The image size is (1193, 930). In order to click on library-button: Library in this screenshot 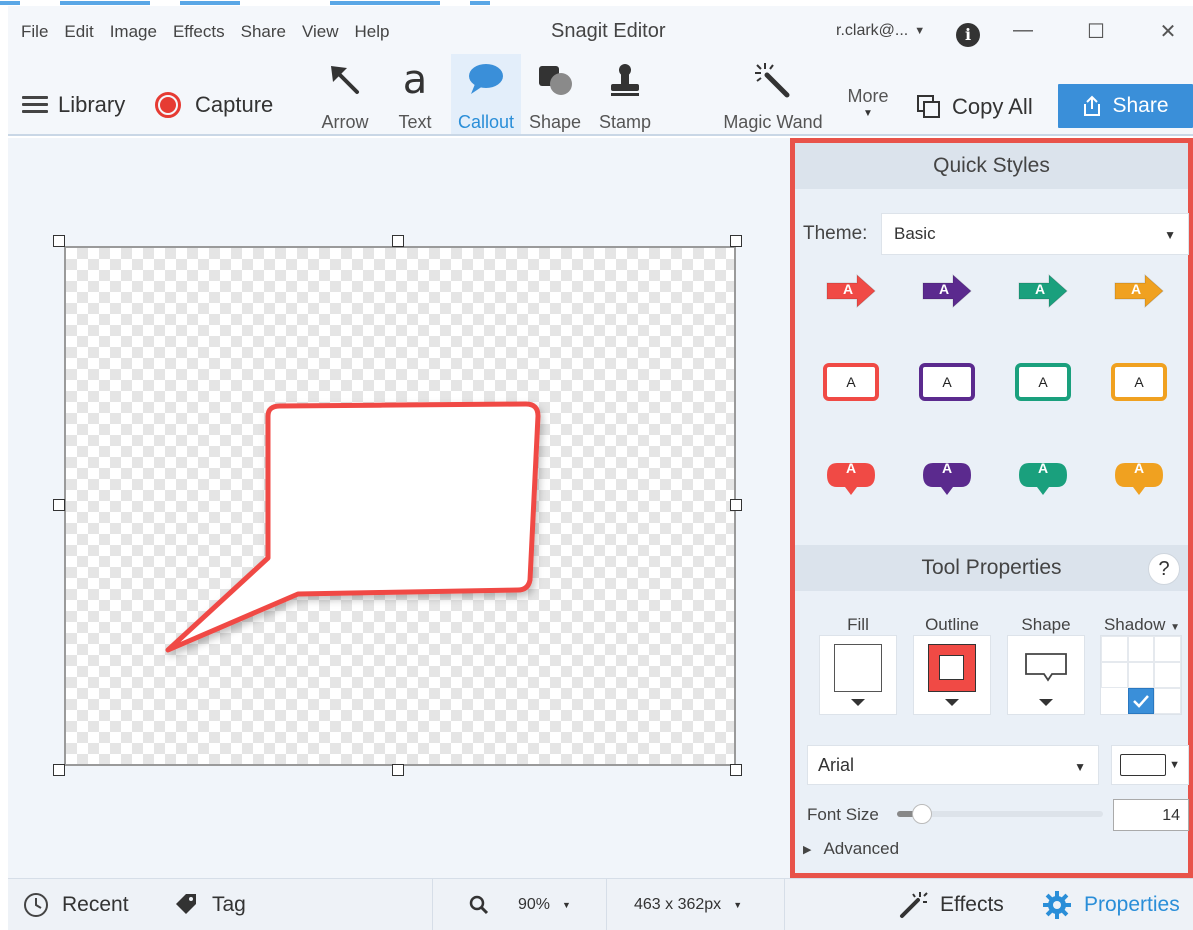, I will do `click(73, 105)`.